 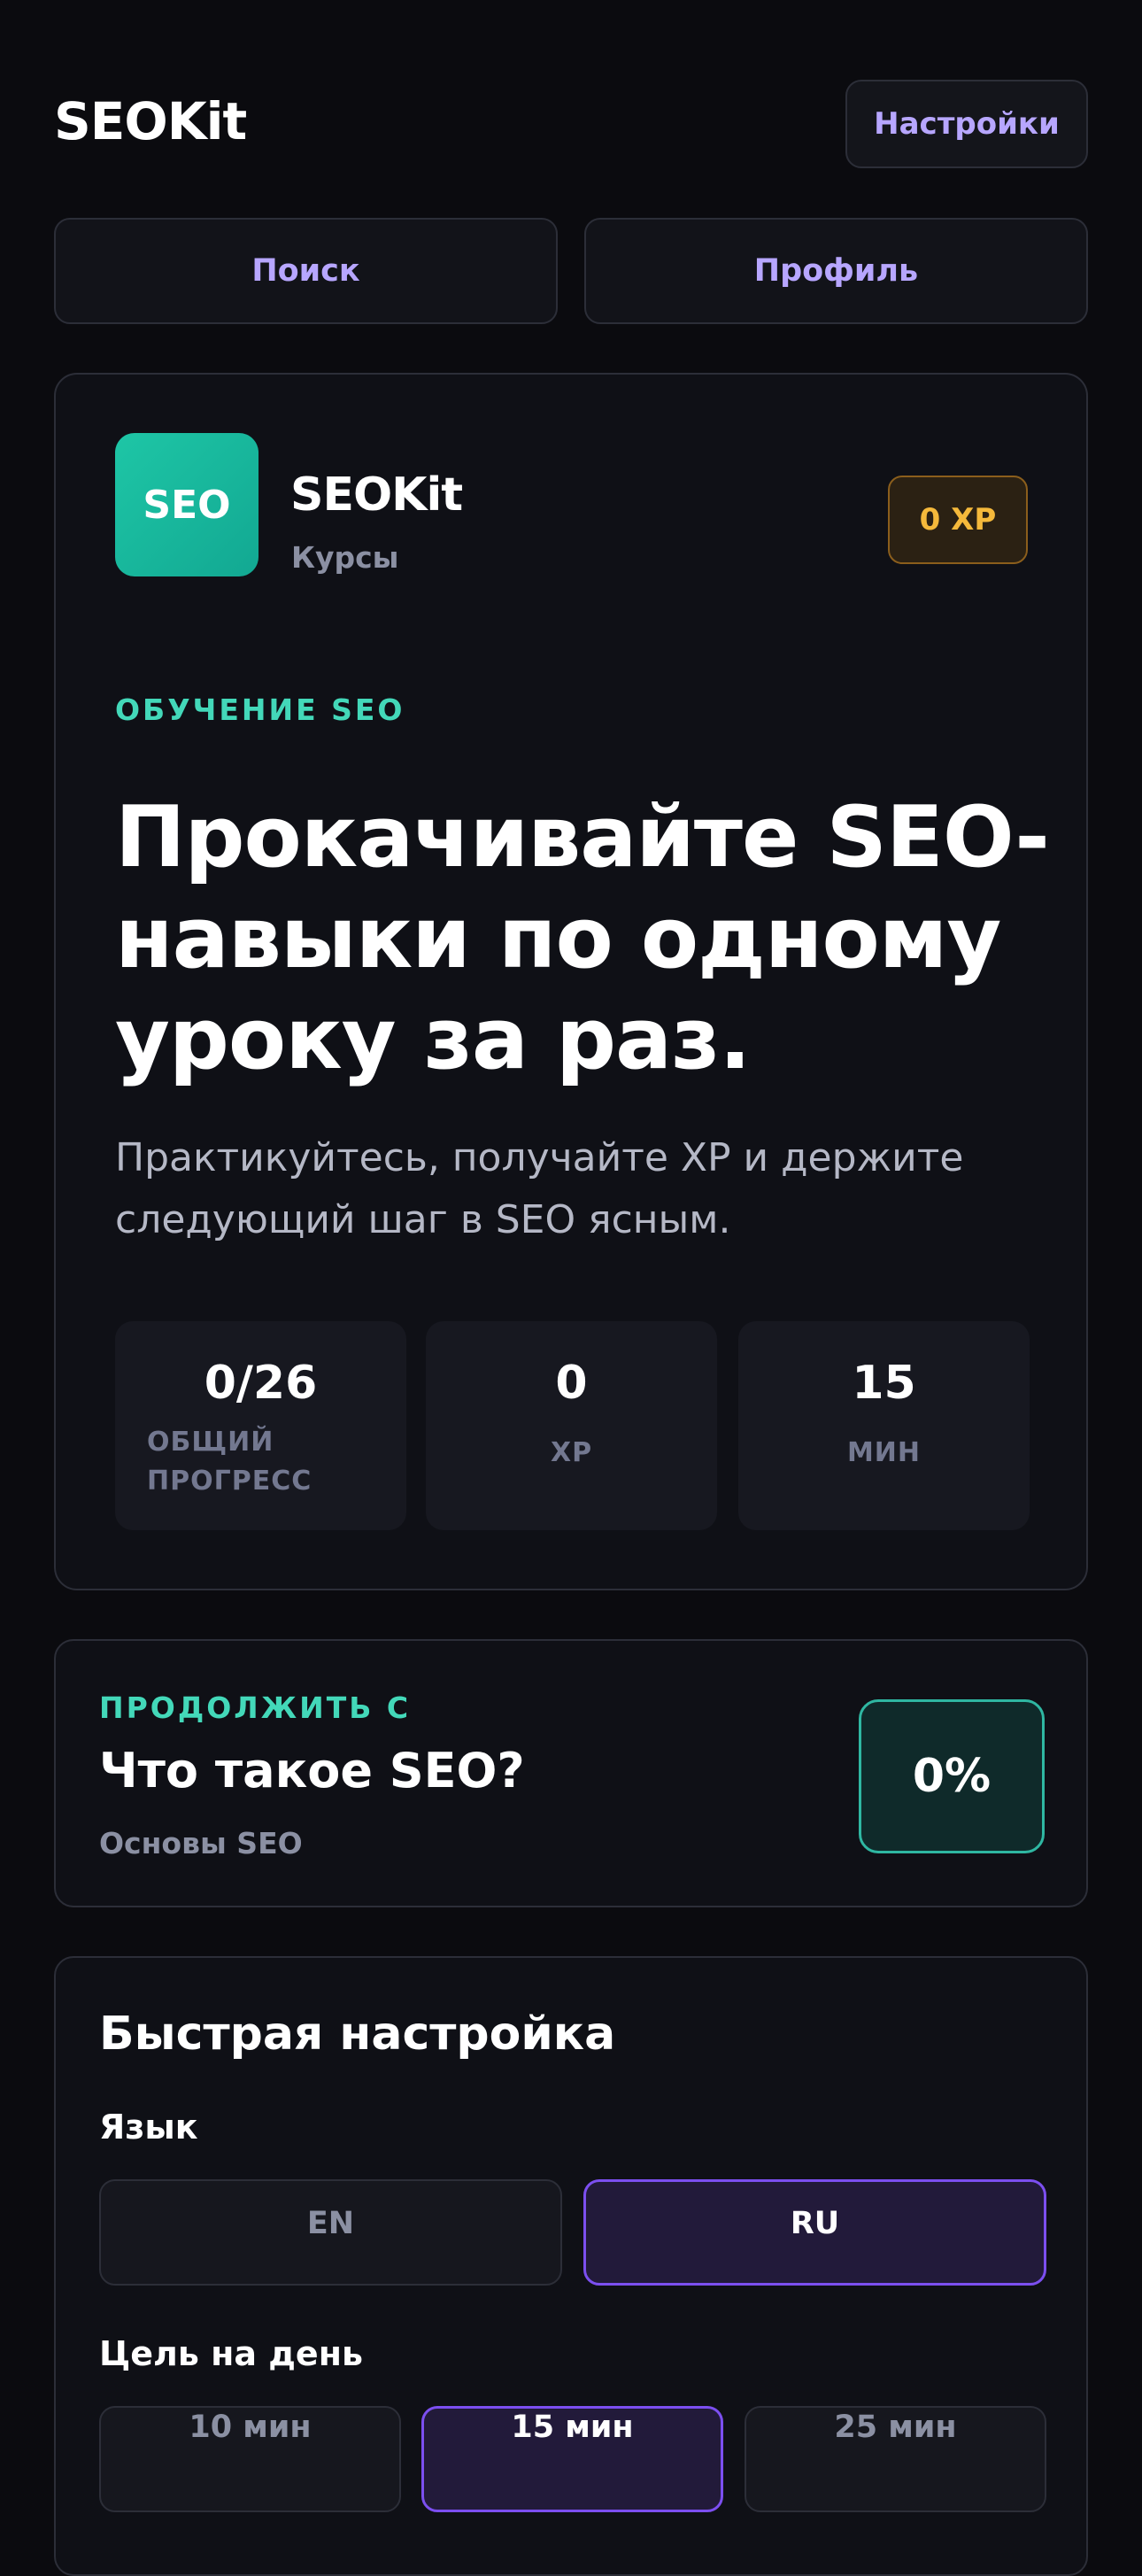 What do you see at coordinates (150, 121) in the screenshot?
I see `app-title: SEOKit` at bounding box center [150, 121].